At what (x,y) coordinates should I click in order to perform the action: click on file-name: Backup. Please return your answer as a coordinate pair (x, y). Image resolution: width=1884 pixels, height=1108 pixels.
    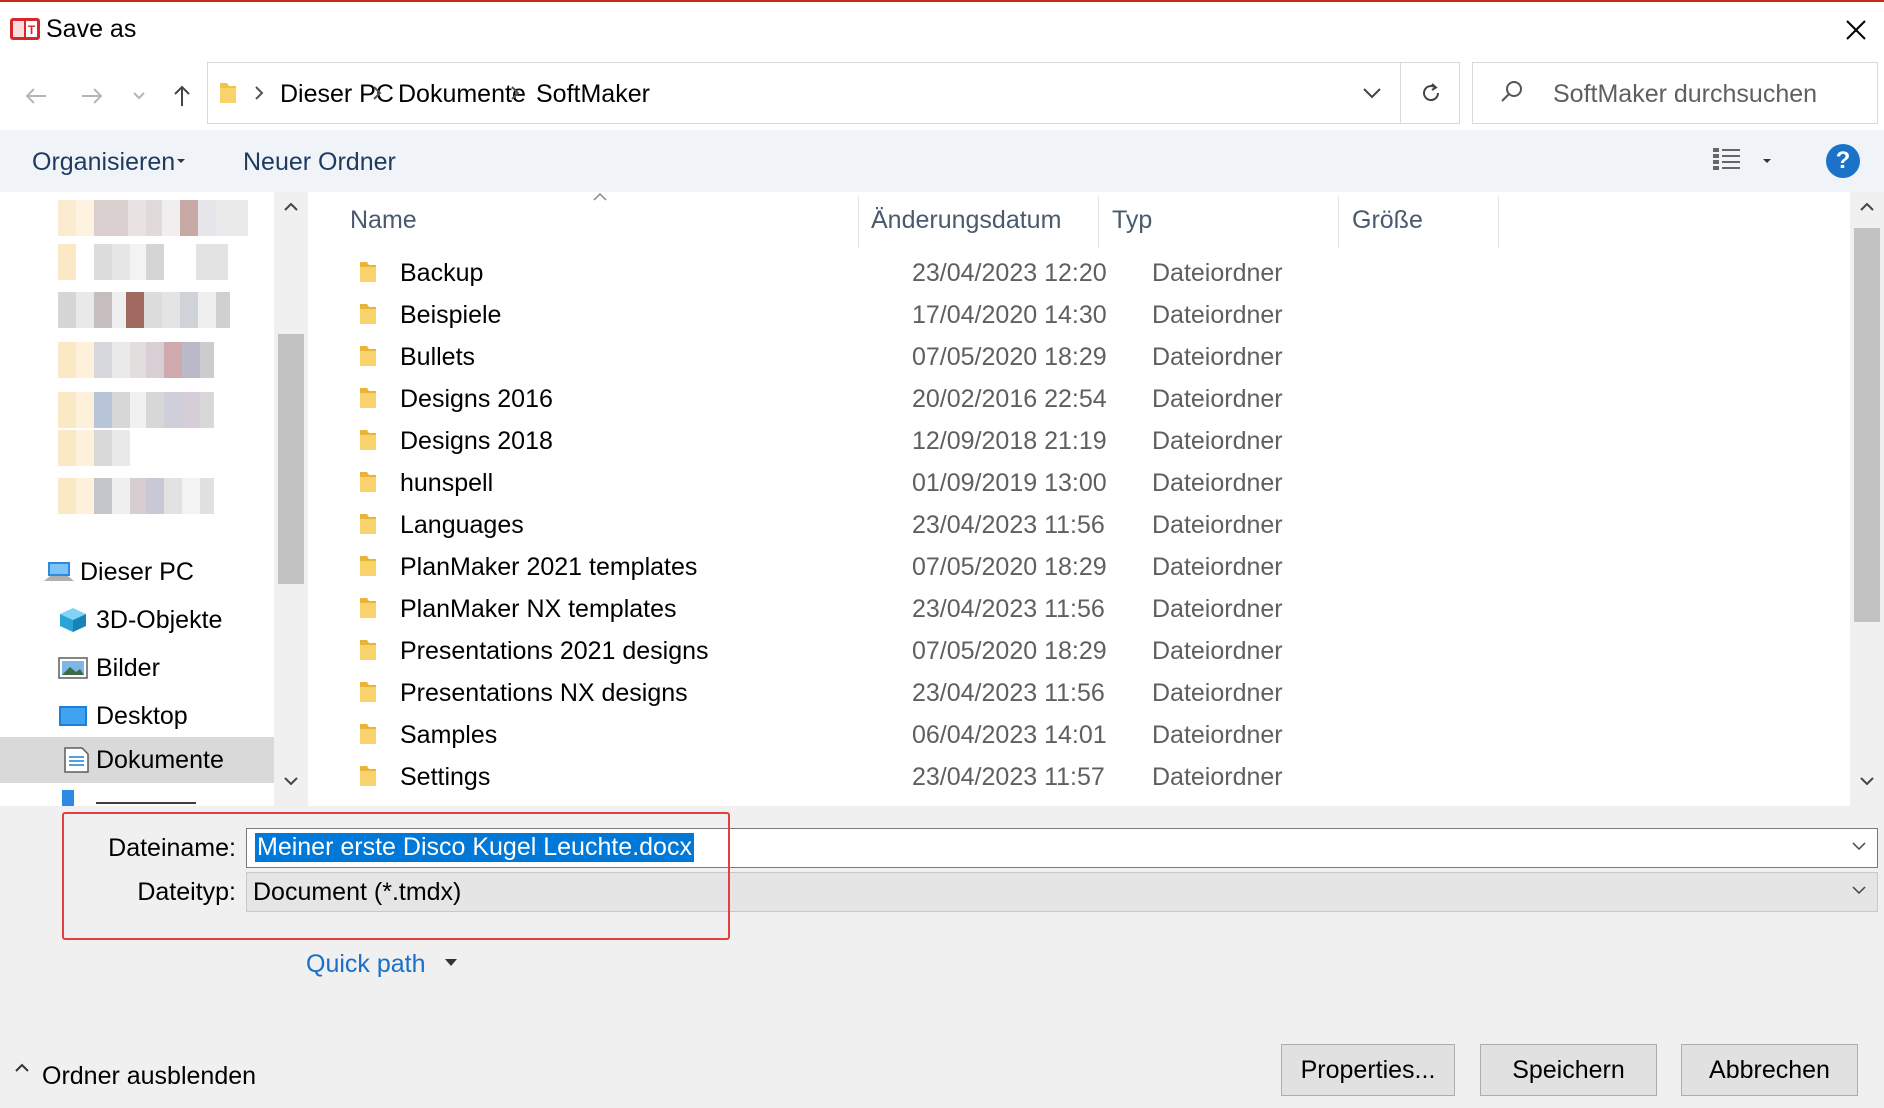
    Looking at the image, I should click on (442, 273).